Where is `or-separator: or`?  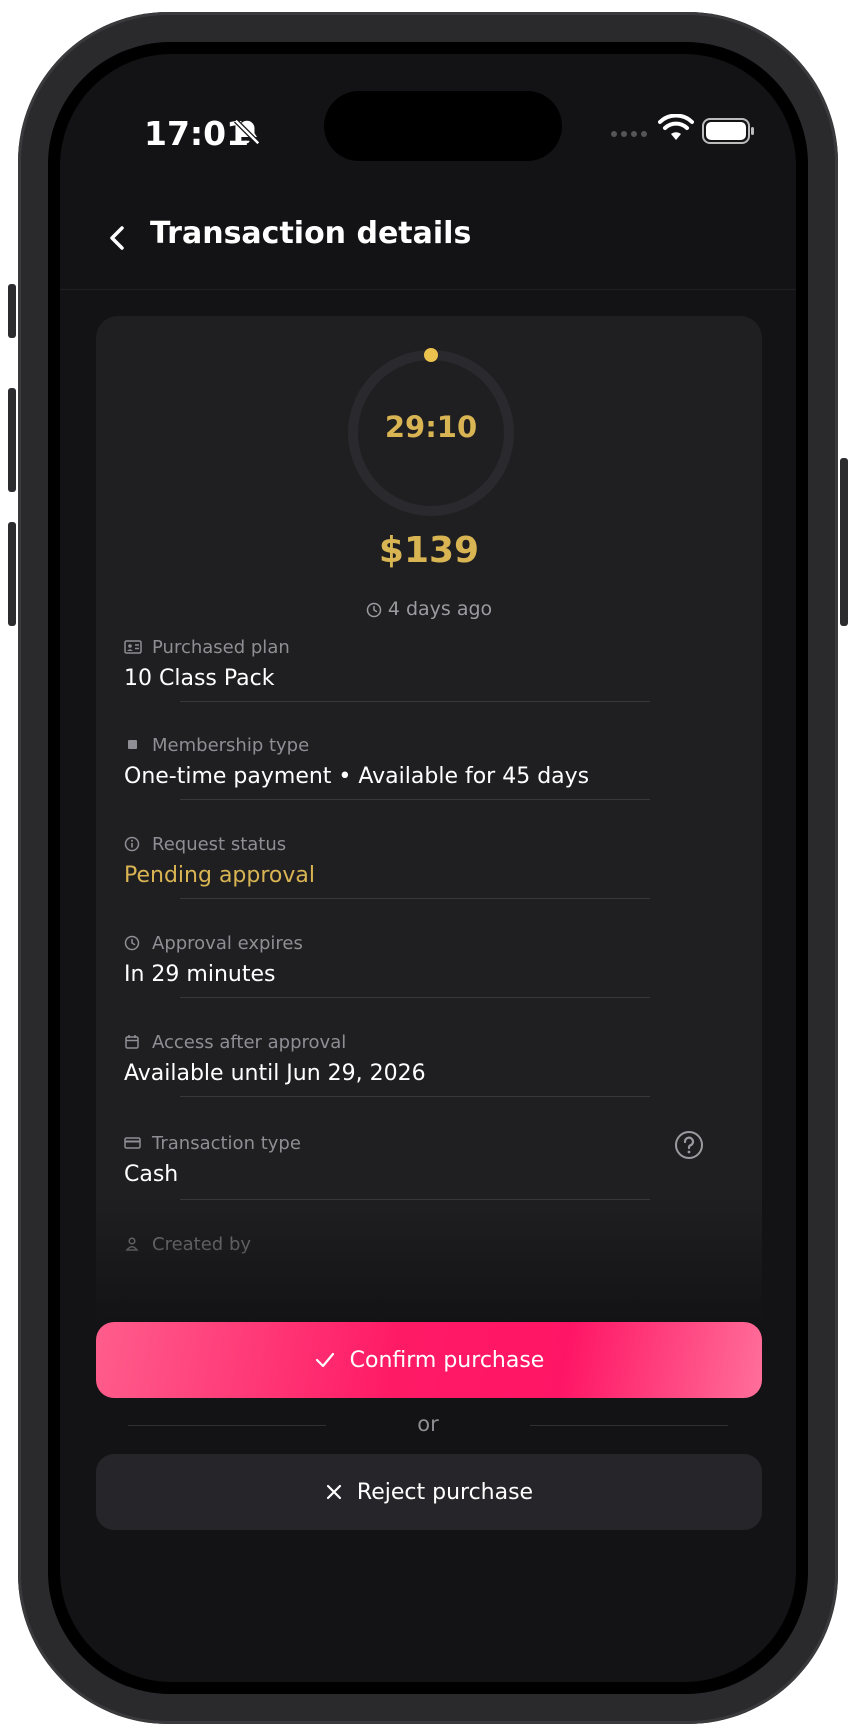
or-separator: or is located at coordinates (428, 1424).